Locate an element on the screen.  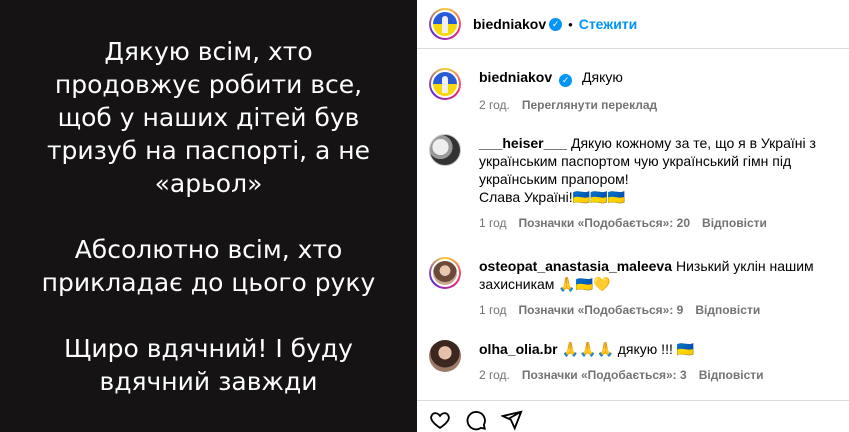
comment-text: 🙏🙏🙏 дякую !!! 🇺🇦 is located at coordinates (628, 349).